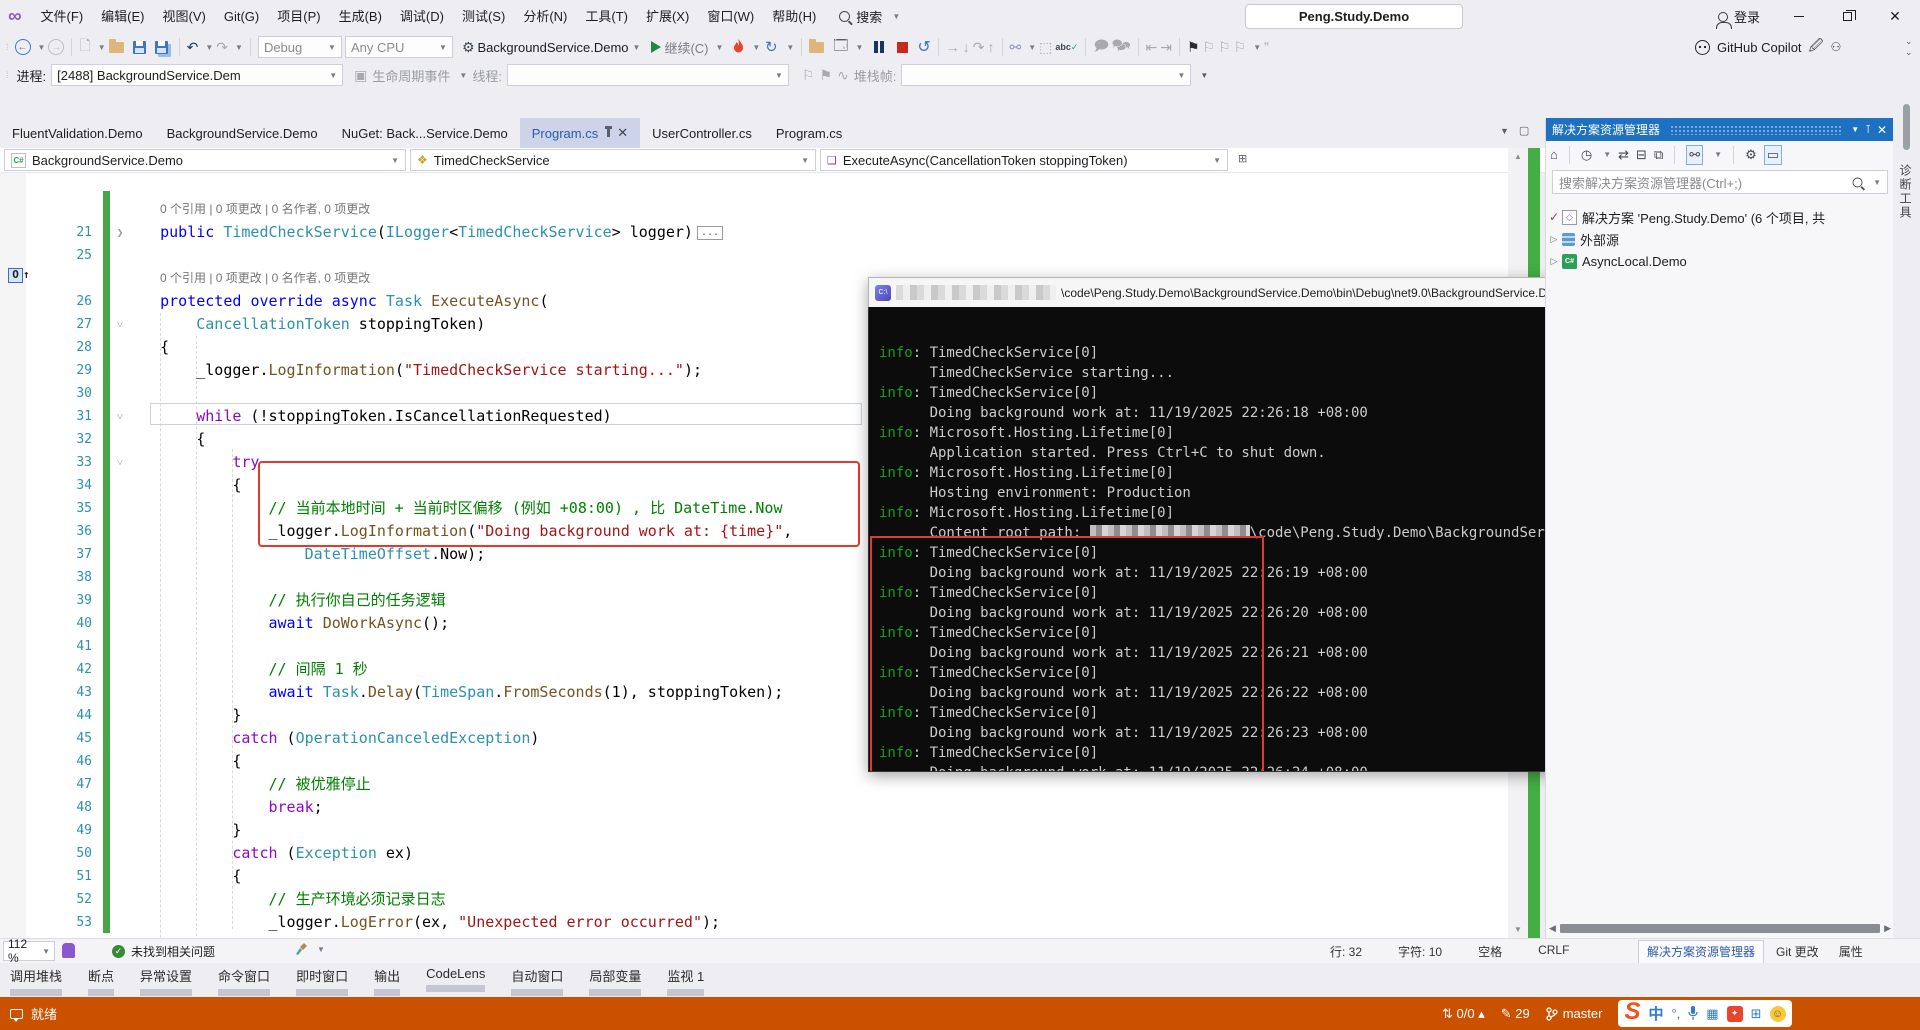 Image resolution: width=1920 pixels, height=1030 pixels. I want to click on continue-play-icon, so click(656, 47).